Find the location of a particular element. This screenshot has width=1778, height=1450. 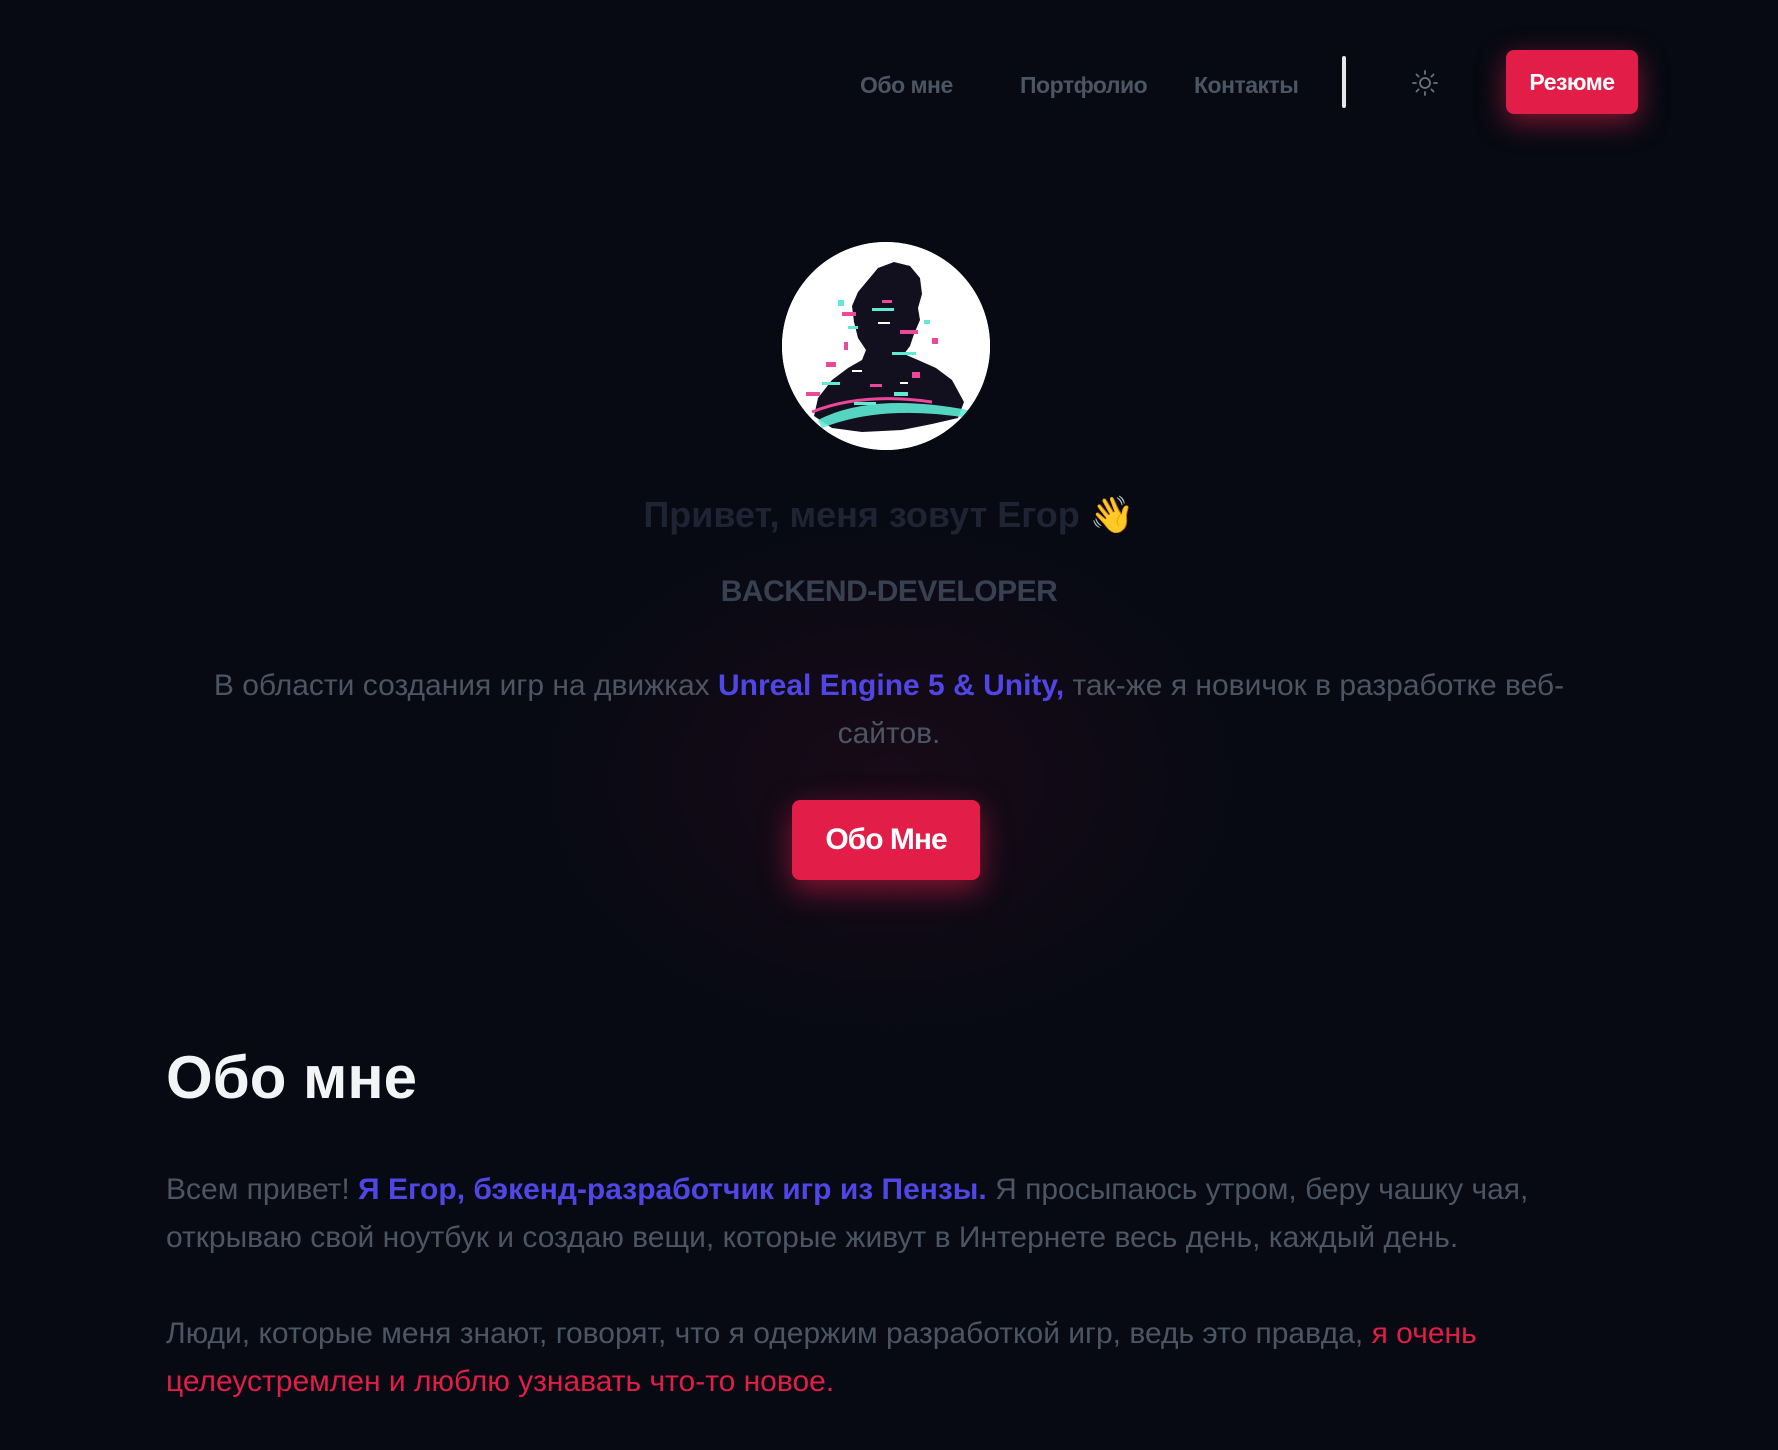

about-title: Обо мне is located at coordinates (292, 1077).